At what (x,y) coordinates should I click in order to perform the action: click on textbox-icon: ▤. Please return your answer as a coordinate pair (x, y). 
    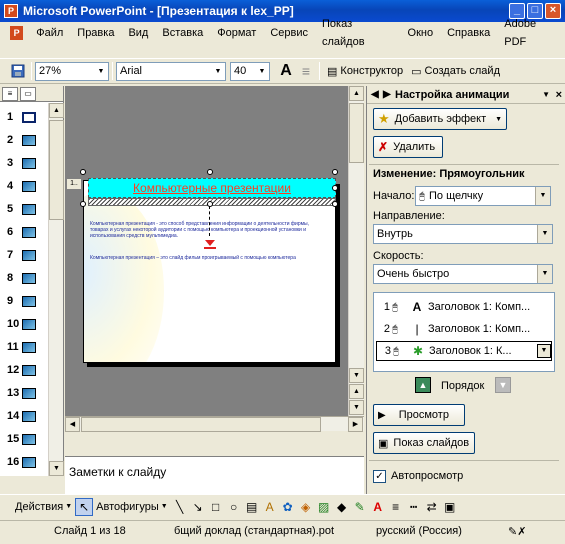
    Looking at the image, I should click on (252, 507).